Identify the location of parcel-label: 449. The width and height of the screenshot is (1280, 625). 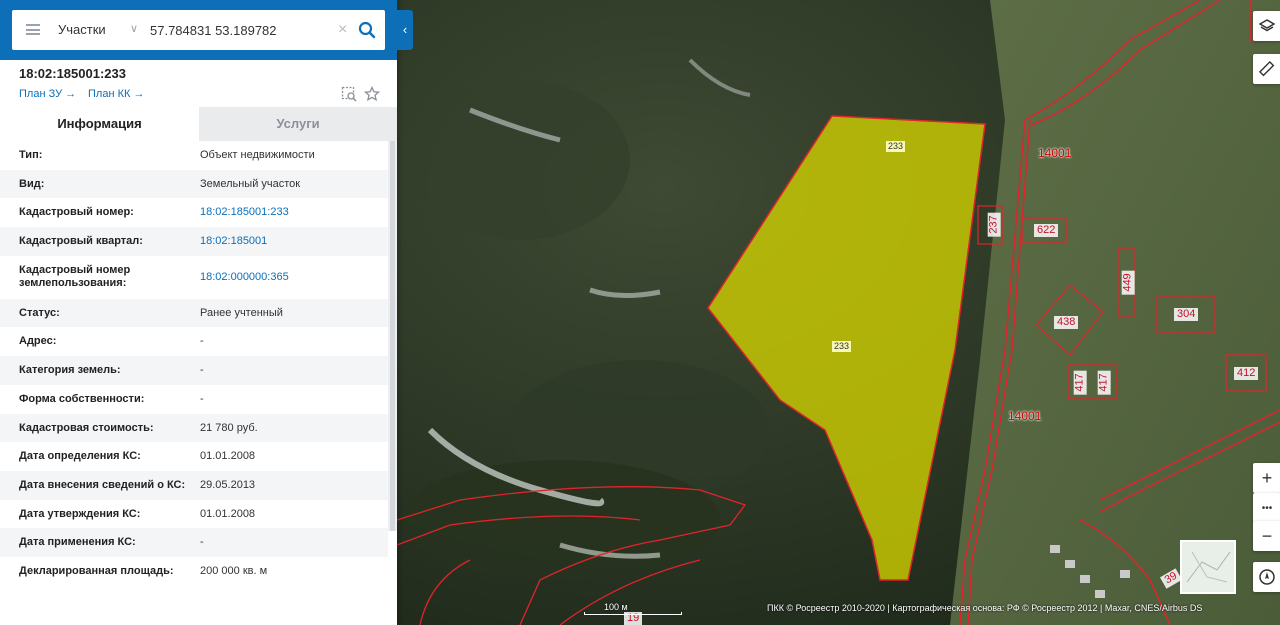
(1128, 282).